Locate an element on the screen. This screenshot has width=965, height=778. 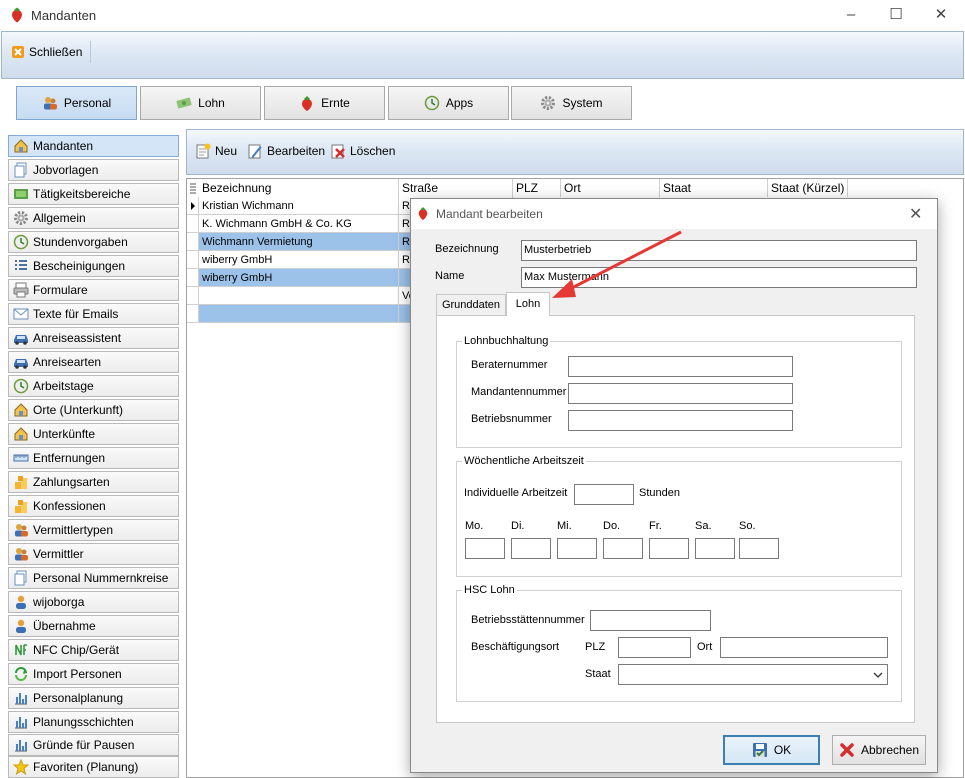
sidebar-item-vermittlertypen: Vermittlertypen is located at coordinates (93, 530).